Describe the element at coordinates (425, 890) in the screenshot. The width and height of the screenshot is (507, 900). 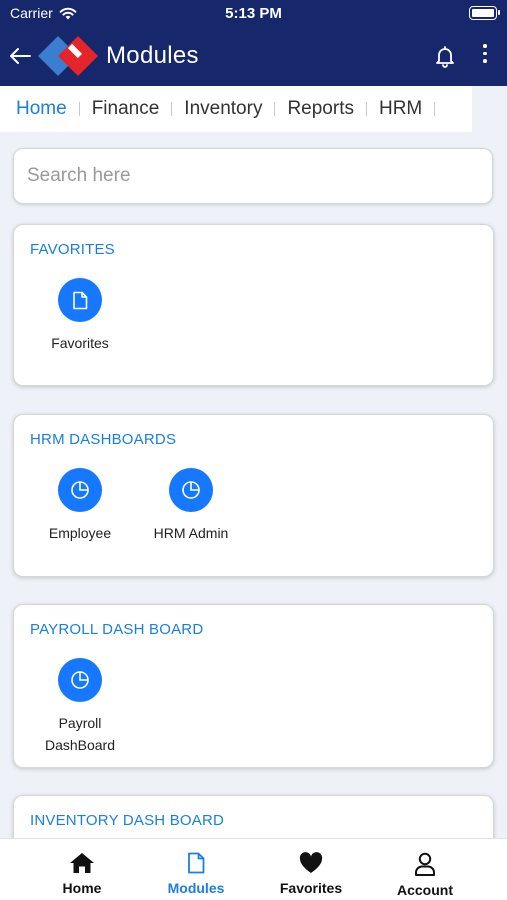
I see `nav-label: Account` at that location.